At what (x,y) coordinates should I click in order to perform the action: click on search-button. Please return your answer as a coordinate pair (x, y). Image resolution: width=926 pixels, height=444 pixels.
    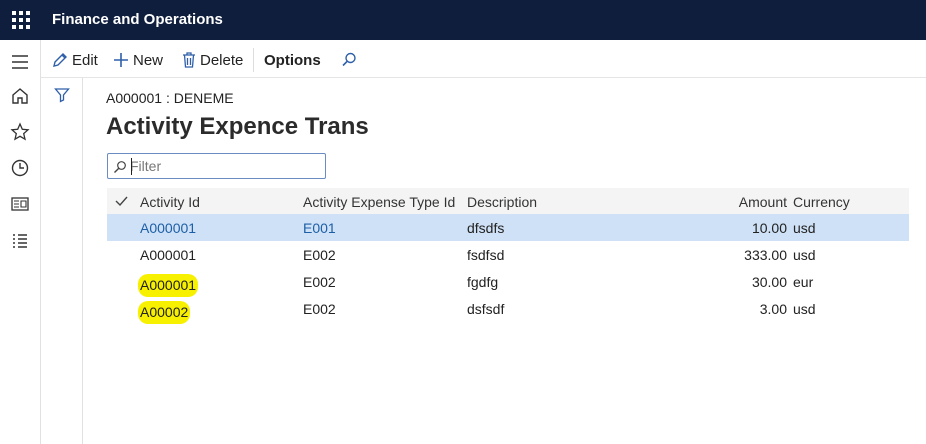
    Looking at the image, I should click on (350, 60).